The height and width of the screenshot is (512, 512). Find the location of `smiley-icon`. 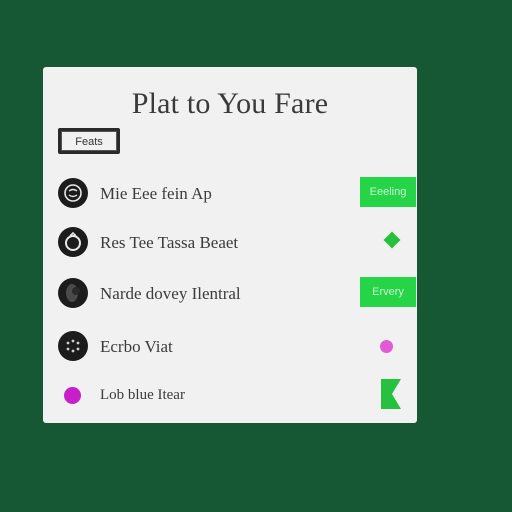

smiley-icon is located at coordinates (73, 193).